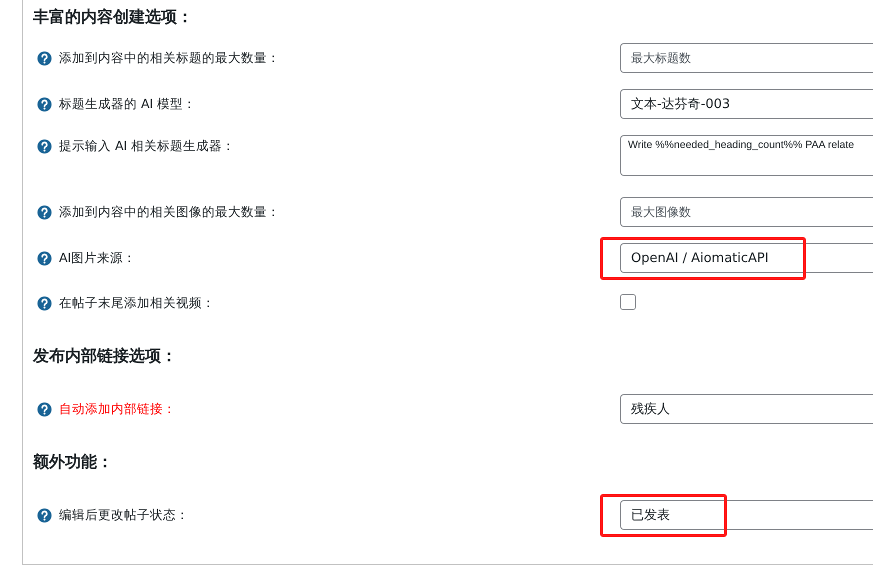  What do you see at coordinates (97, 258) in the screenshot?
I see `field-label: AI图片来源：` at bounding box center [97, 258].